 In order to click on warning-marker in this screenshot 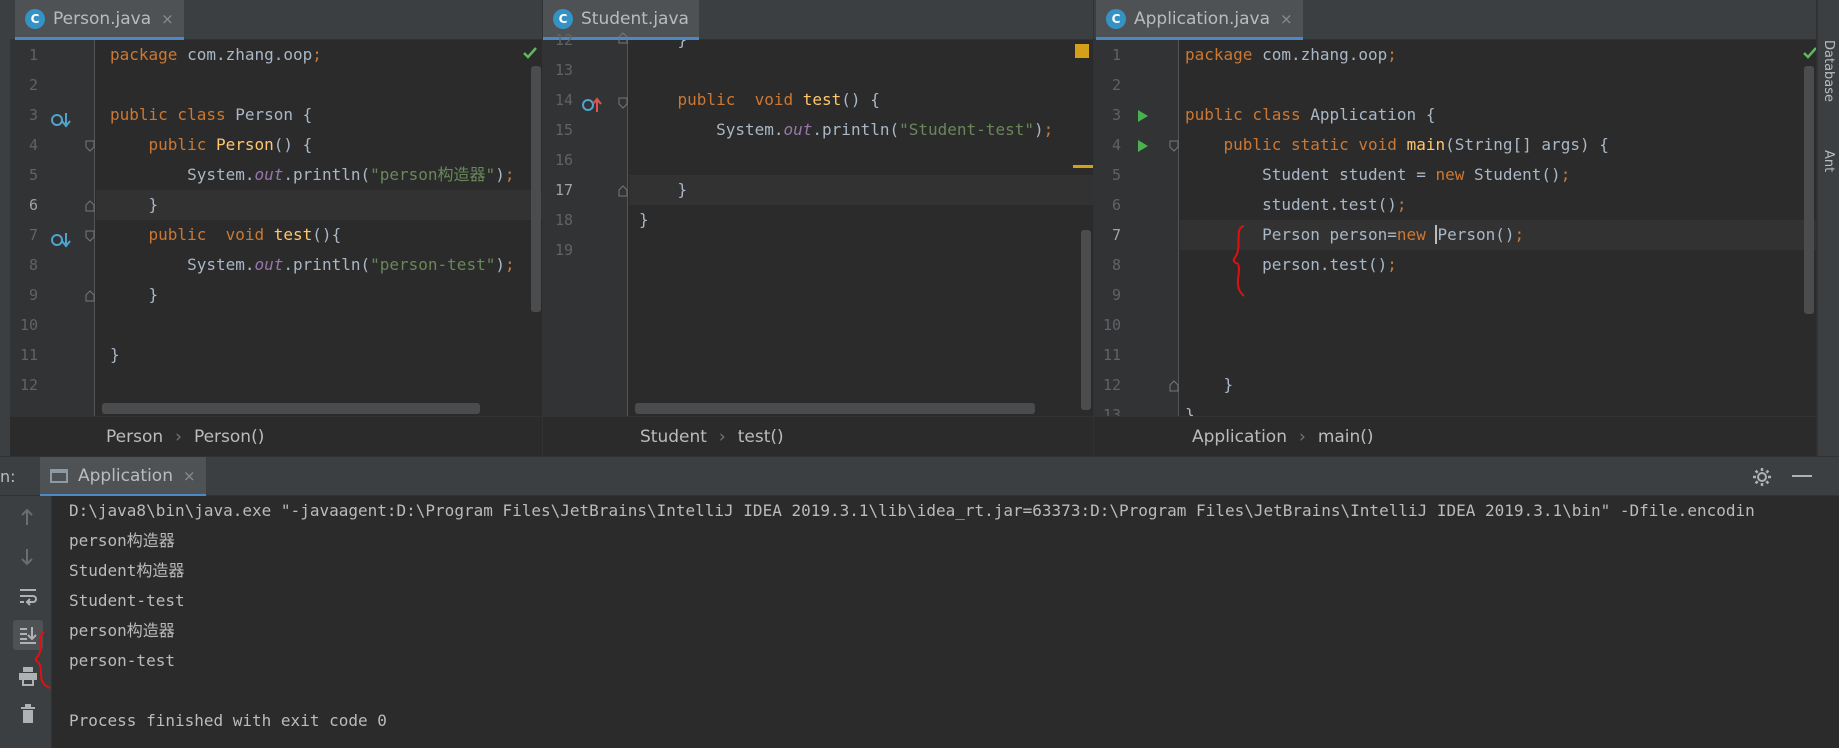, I will do `click(1082, 51)`.